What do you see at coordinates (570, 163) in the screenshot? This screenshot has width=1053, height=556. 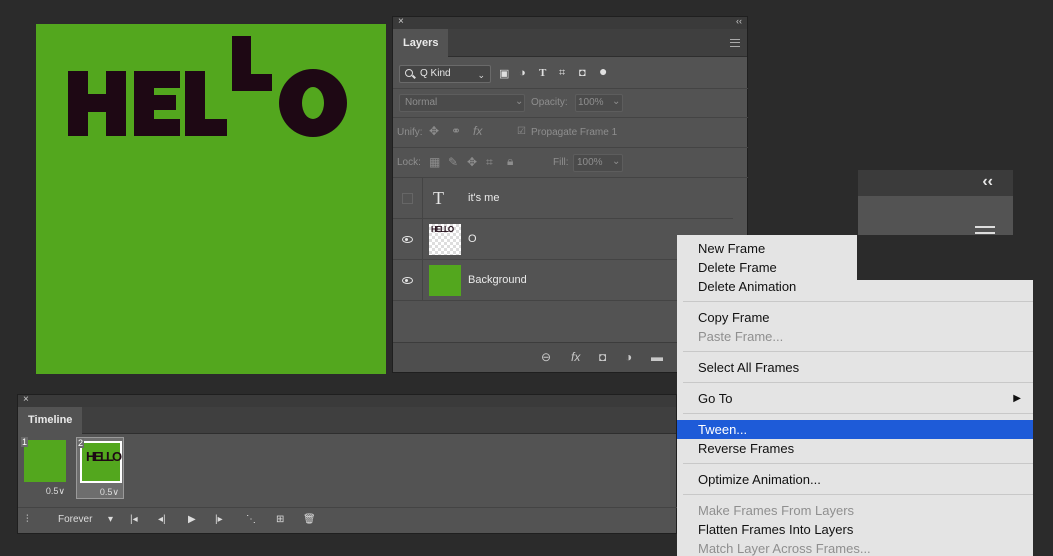 I see `lock-row: Lock: ▦ ✎ ✥ ⌗ 🔒︎ Fill: 100% ⌄` at bounding box center [570, 163].